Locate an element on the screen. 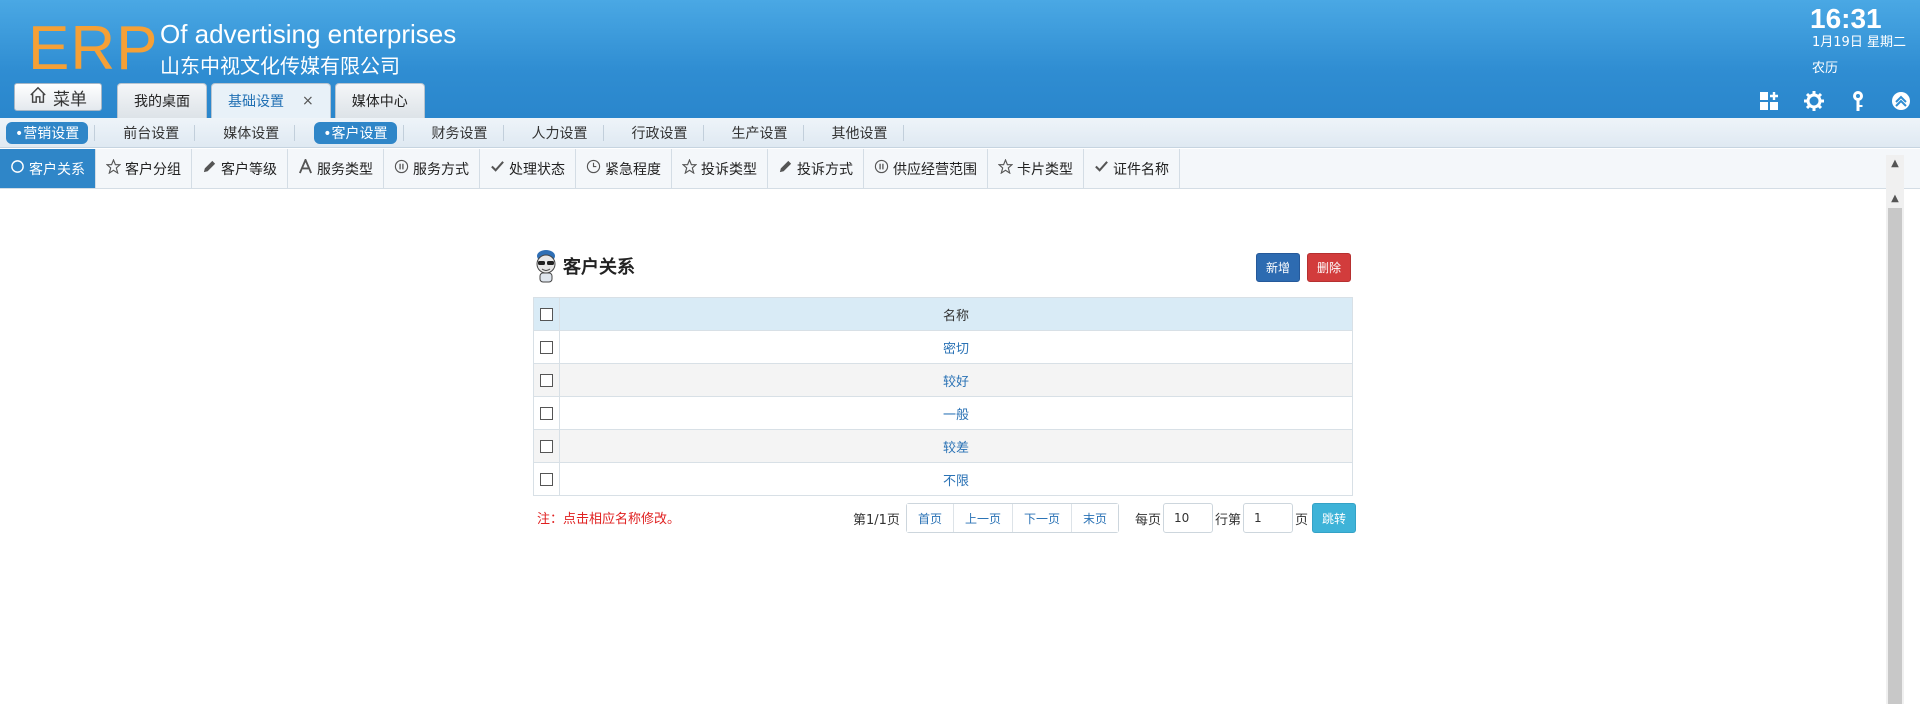 The width and height of the screenshot is (1920, 704). subnav-other-settings: 其他设置 is located at coordinates (863, 133).